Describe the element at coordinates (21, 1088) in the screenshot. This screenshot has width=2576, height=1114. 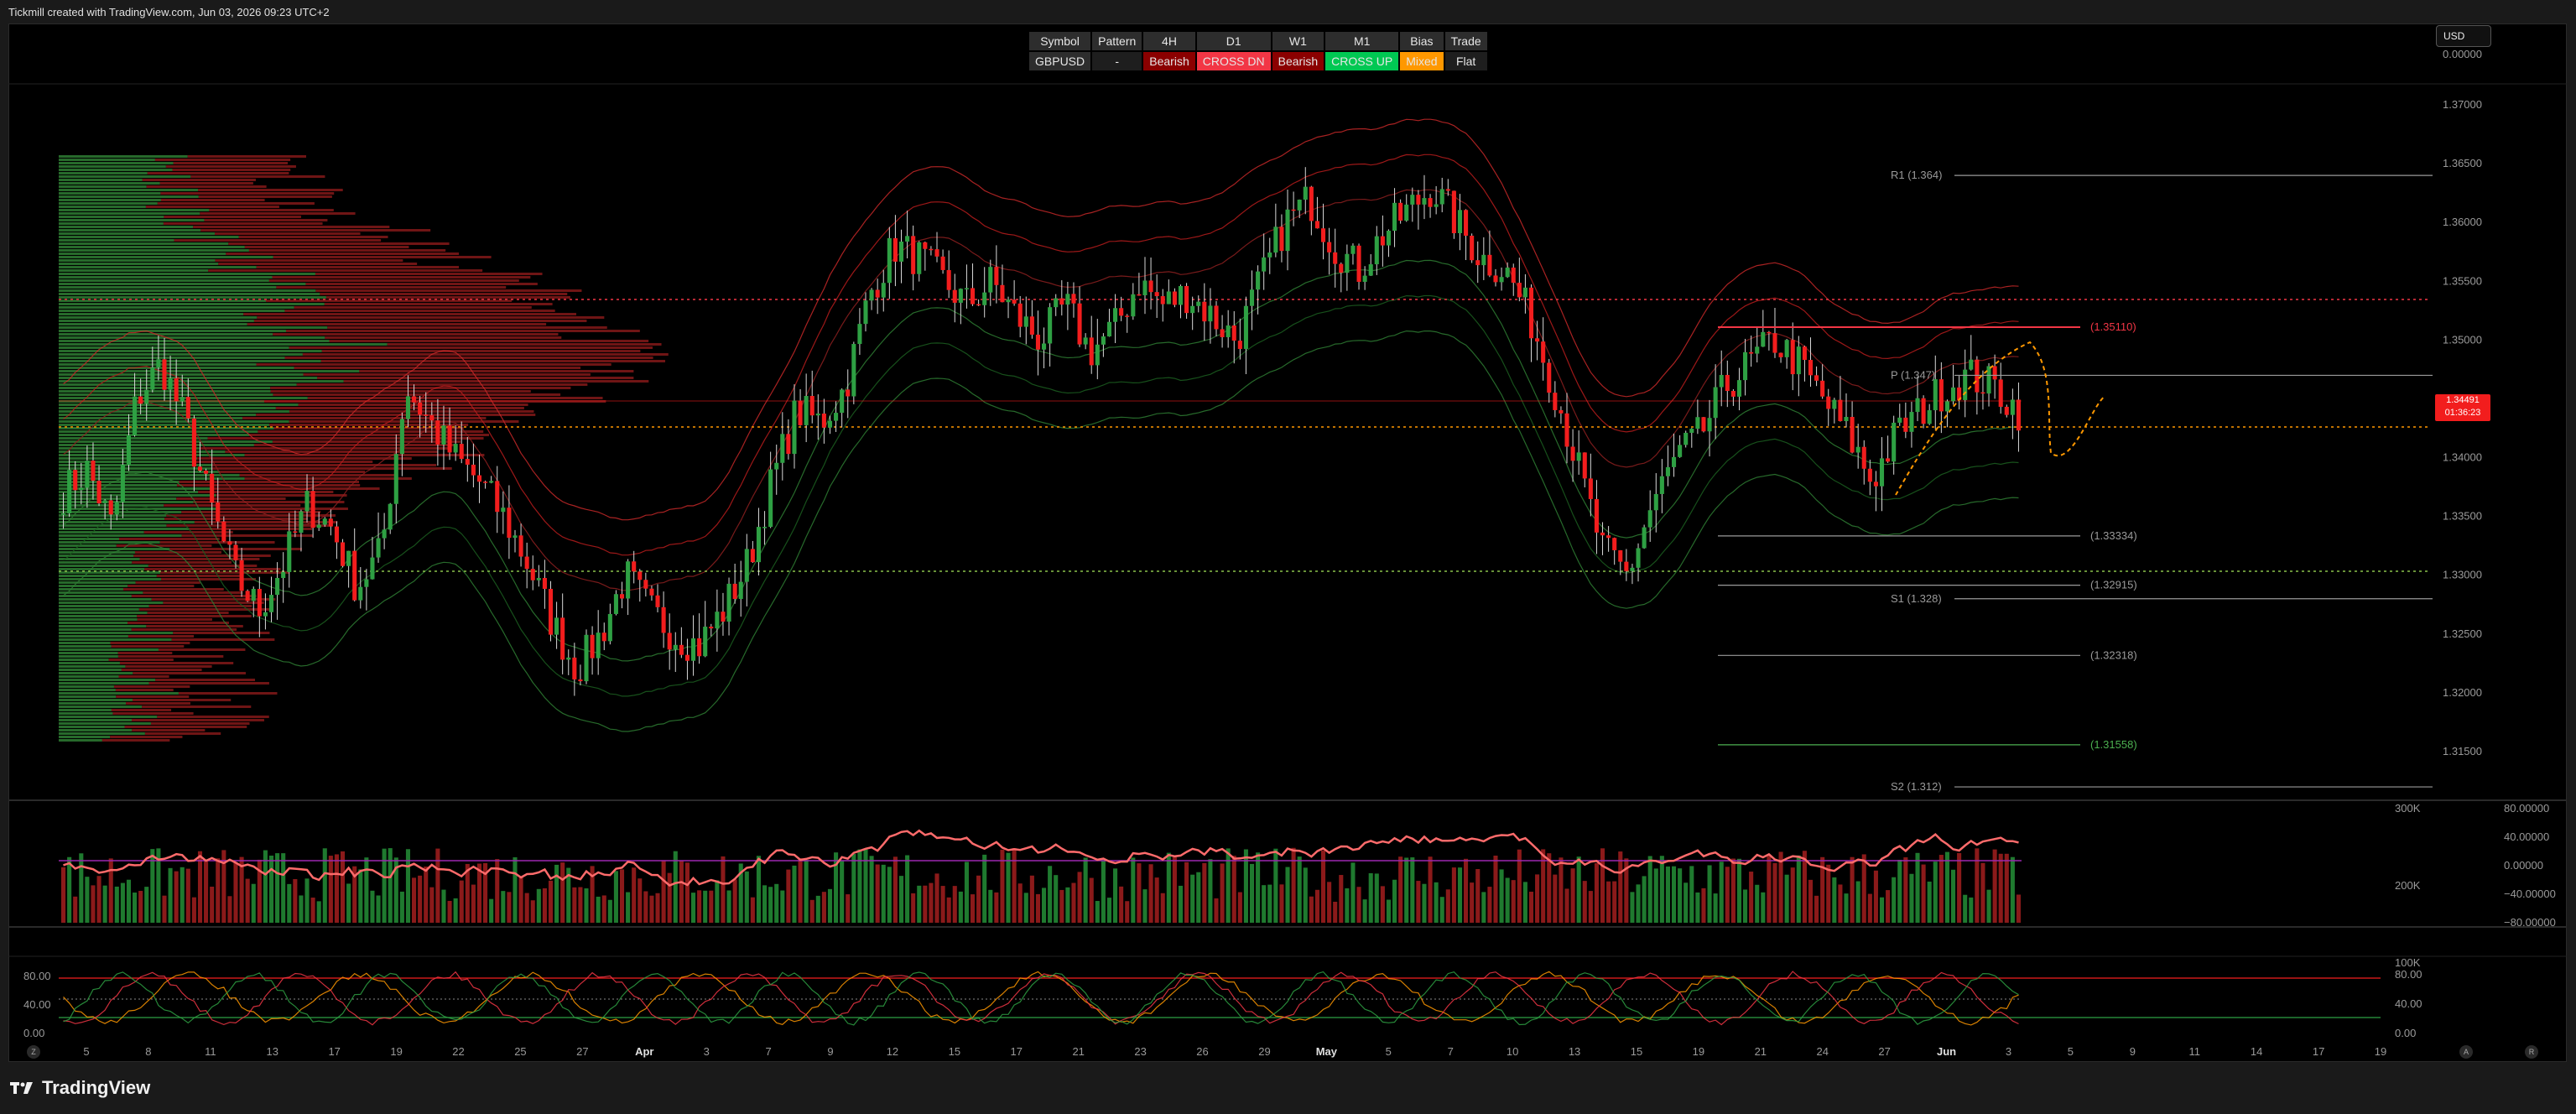
I see `tradingview-icon` at that location.